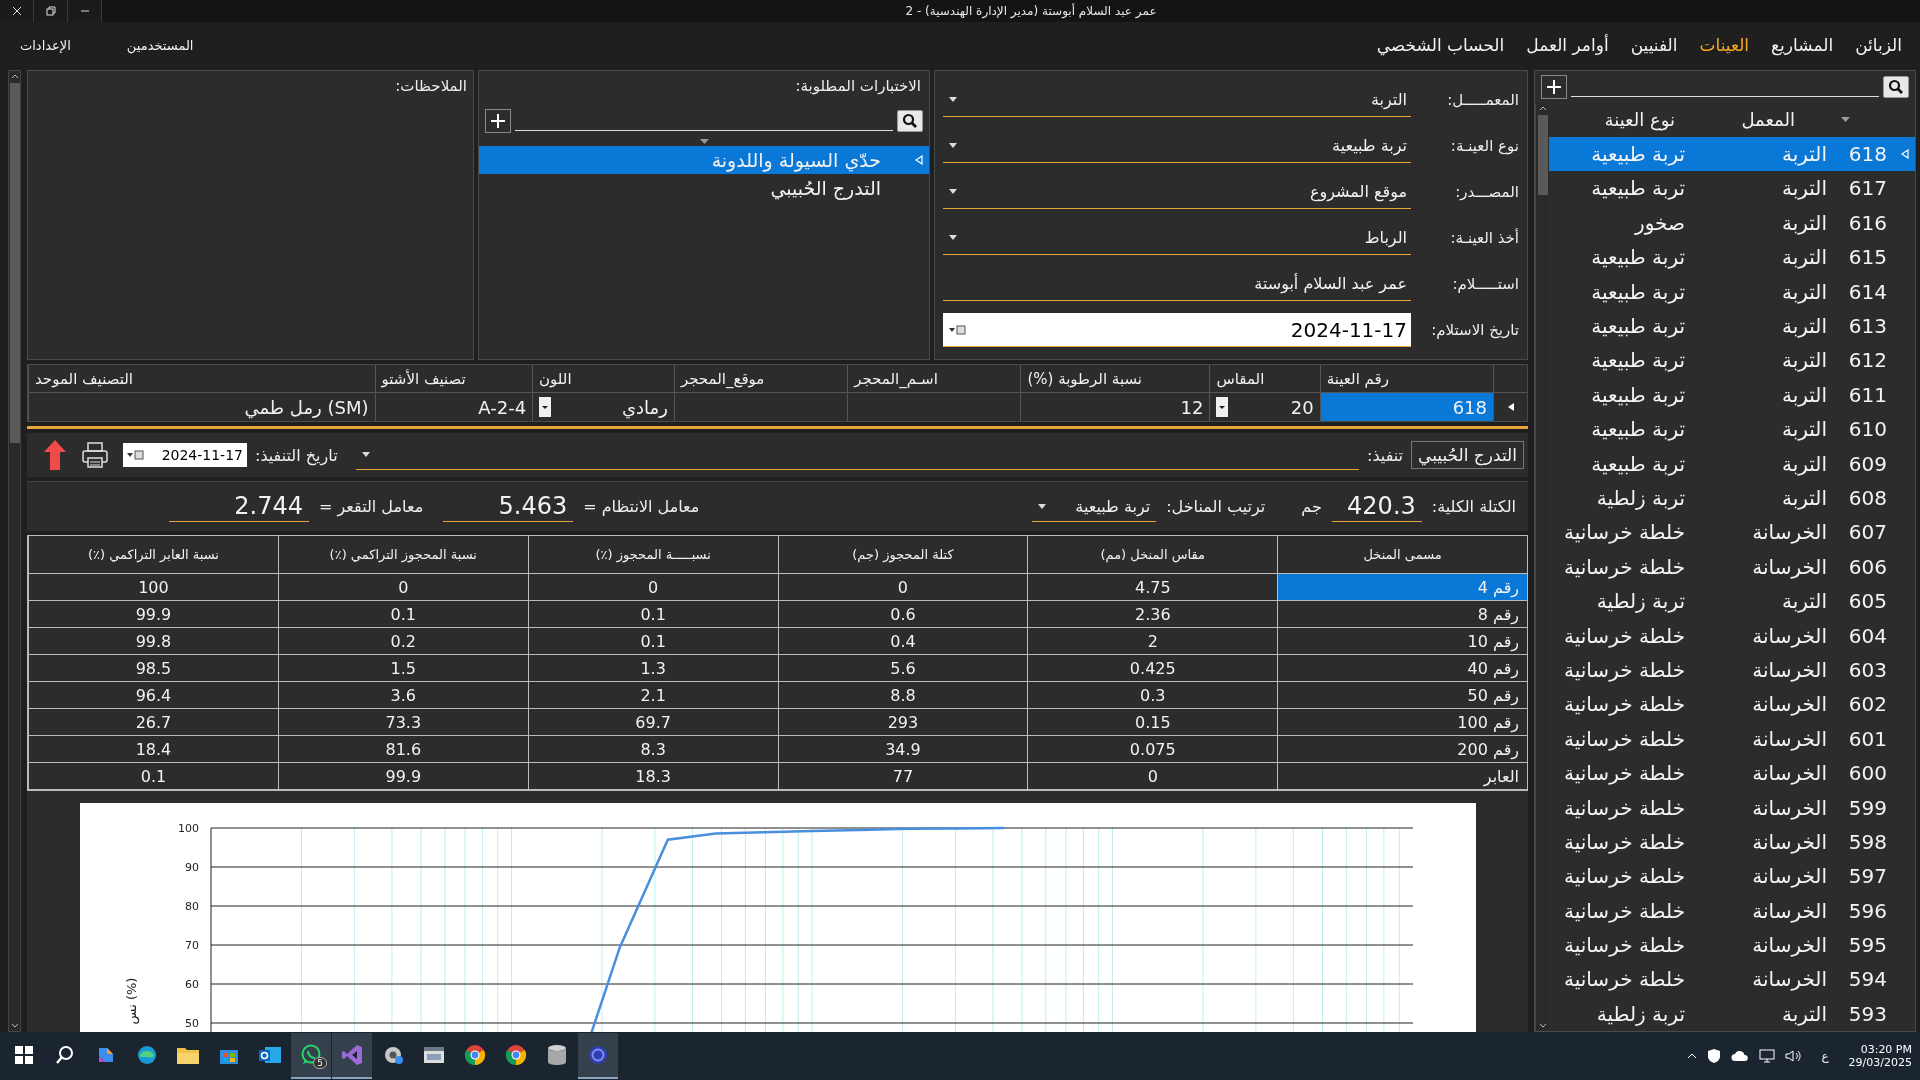 This screenshot has height=1080, width=1920. I want to click on test-item: حدّي السيولة واللدونة, so click(704, 160).